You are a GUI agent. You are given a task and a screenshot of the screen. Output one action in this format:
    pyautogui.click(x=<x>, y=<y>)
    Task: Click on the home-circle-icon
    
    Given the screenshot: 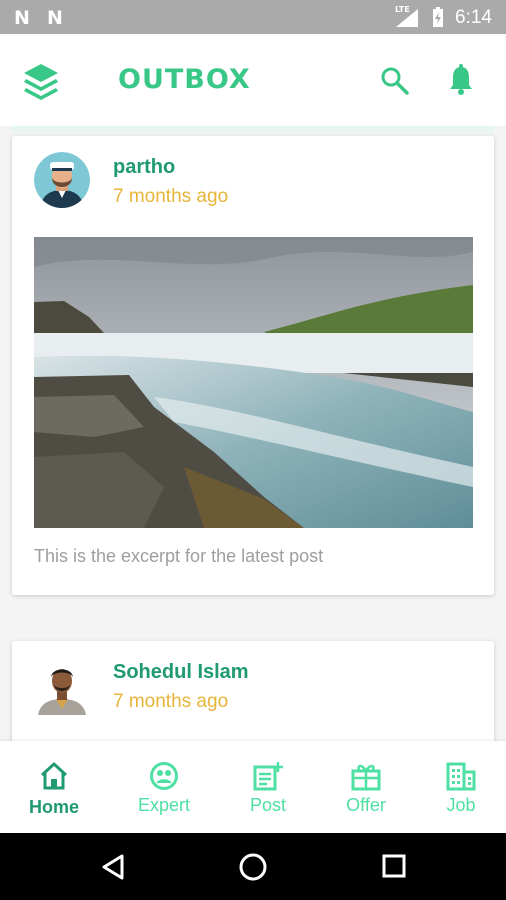 What is the action you would take?
    pyautogui.click(x=253, y=867)
    